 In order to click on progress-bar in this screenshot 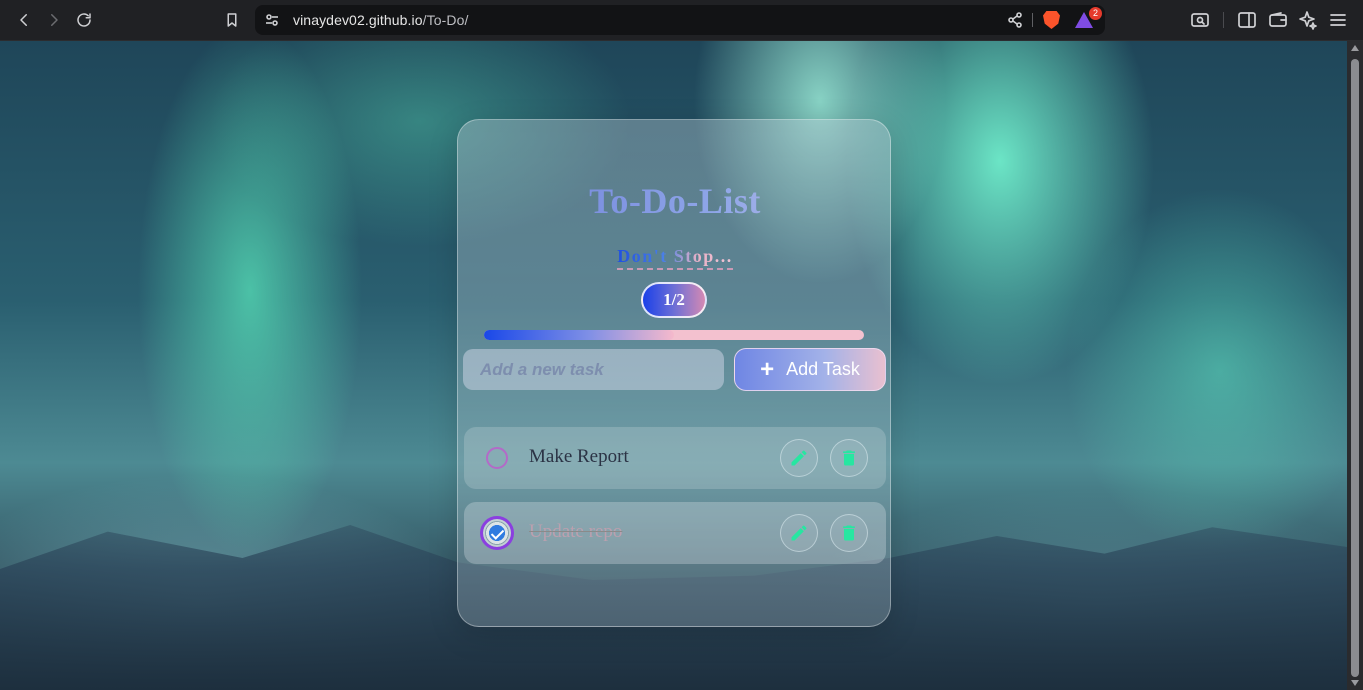, I will do `click(674, 335)`.